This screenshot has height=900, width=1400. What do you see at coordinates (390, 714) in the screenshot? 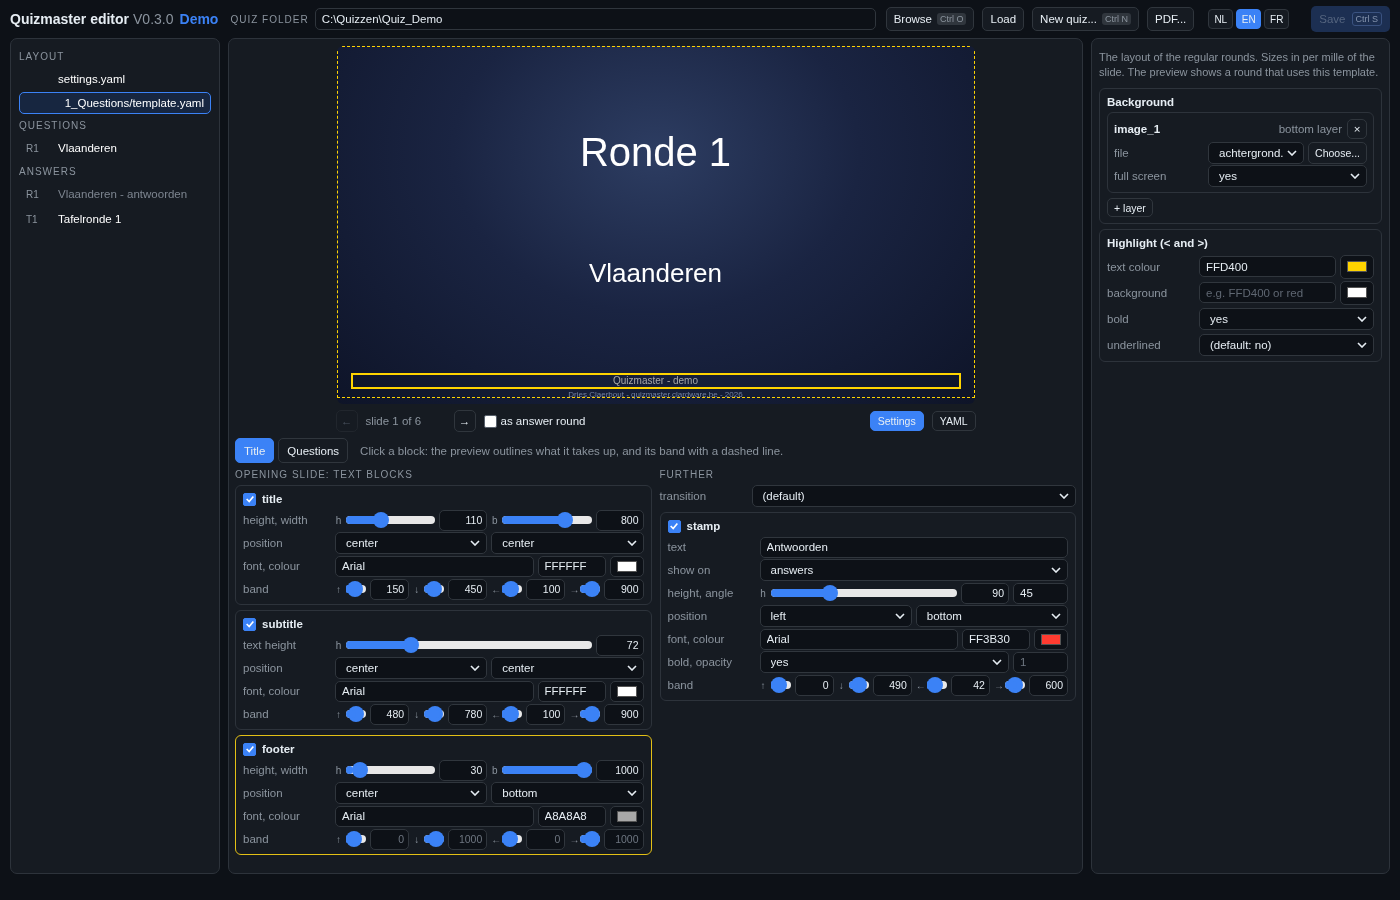
I see `number-field: 480` at bounding box center [390, 714].